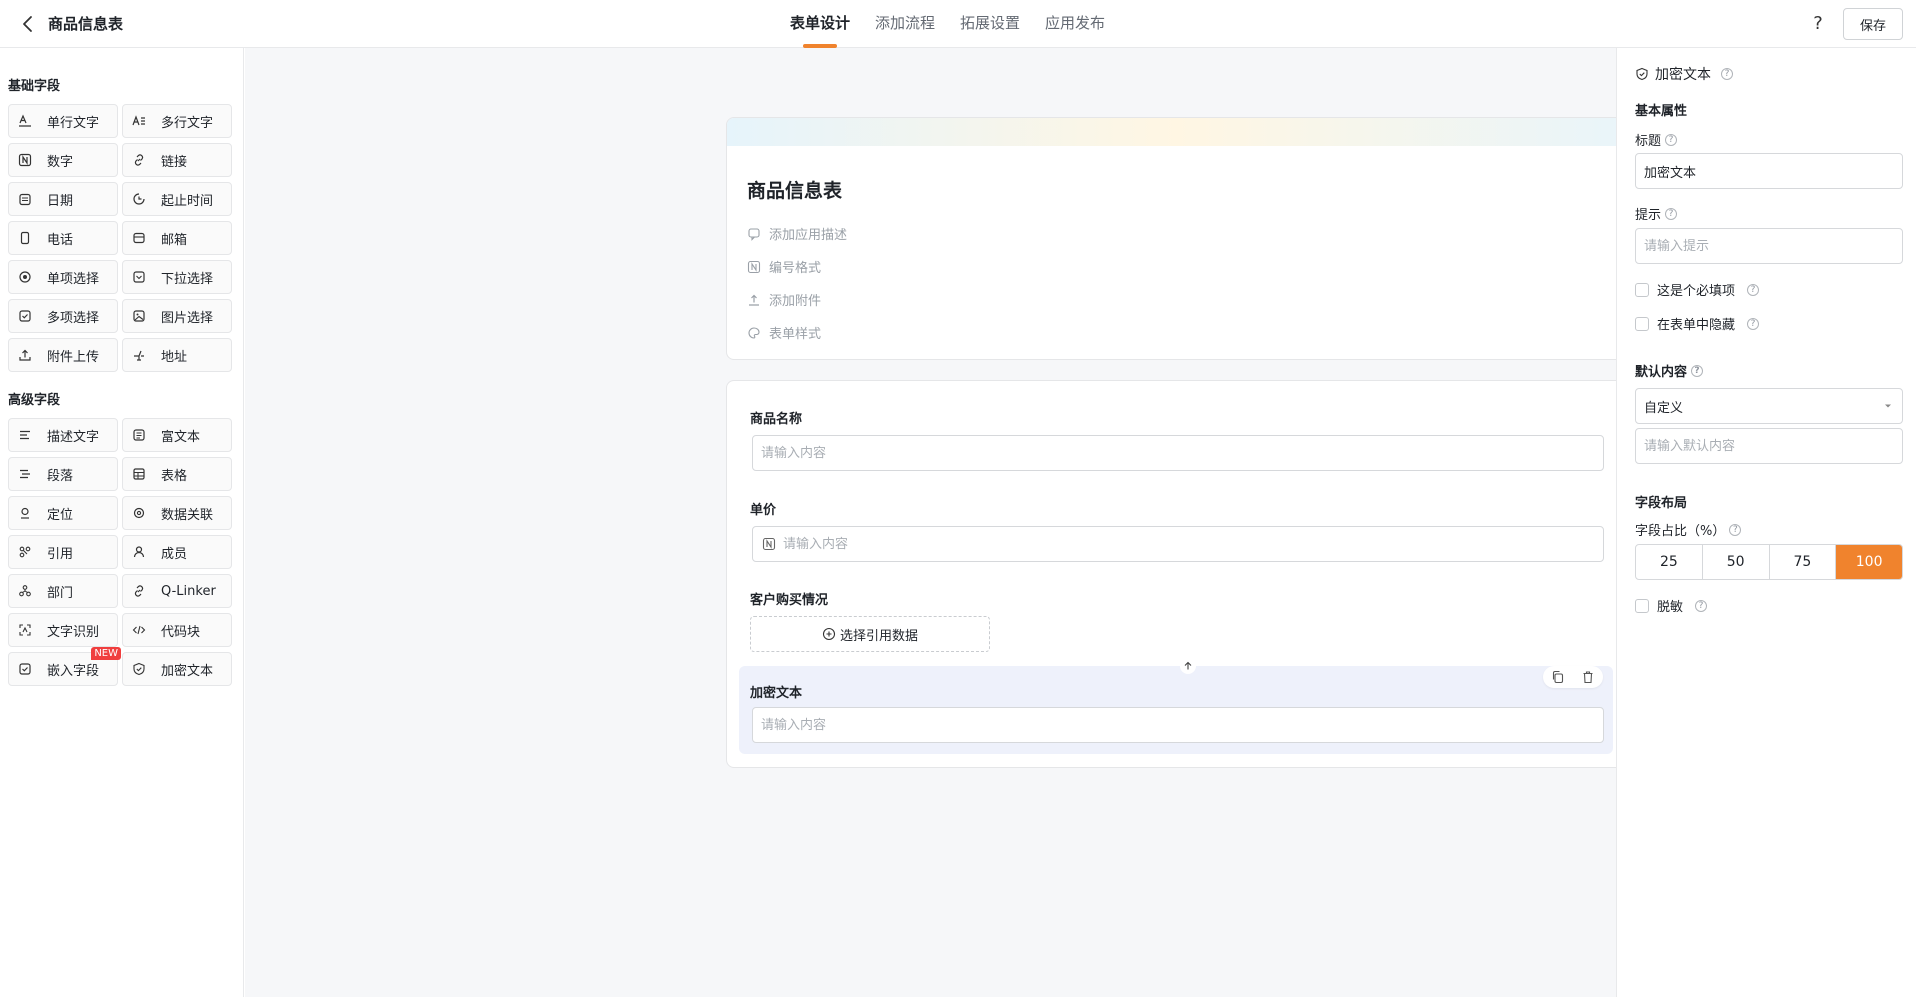 This screenshot has height=997, width=1916. Describe the element at coordinates (139, 277) in the screenshot. I see `dropdown-icon` at that location.